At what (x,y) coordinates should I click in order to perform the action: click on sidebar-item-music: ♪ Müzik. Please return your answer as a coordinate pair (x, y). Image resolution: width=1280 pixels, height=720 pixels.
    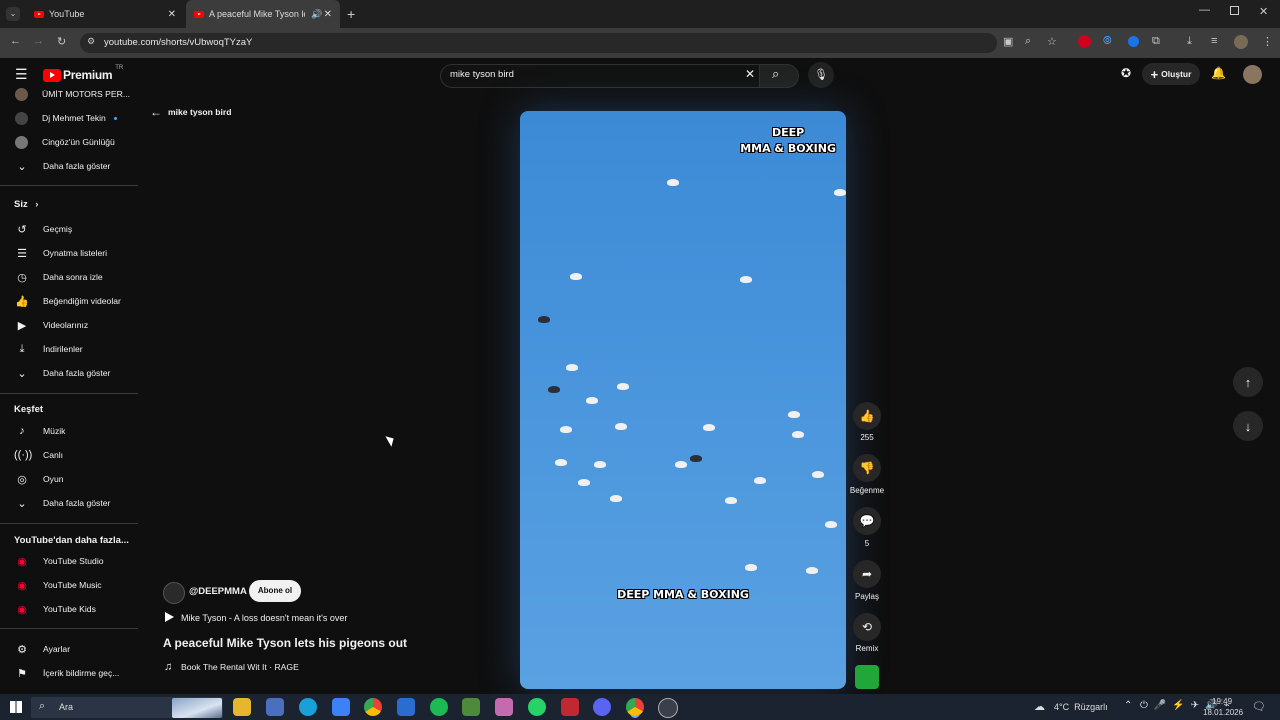
    Looking at the image, I should click on (69, 431).